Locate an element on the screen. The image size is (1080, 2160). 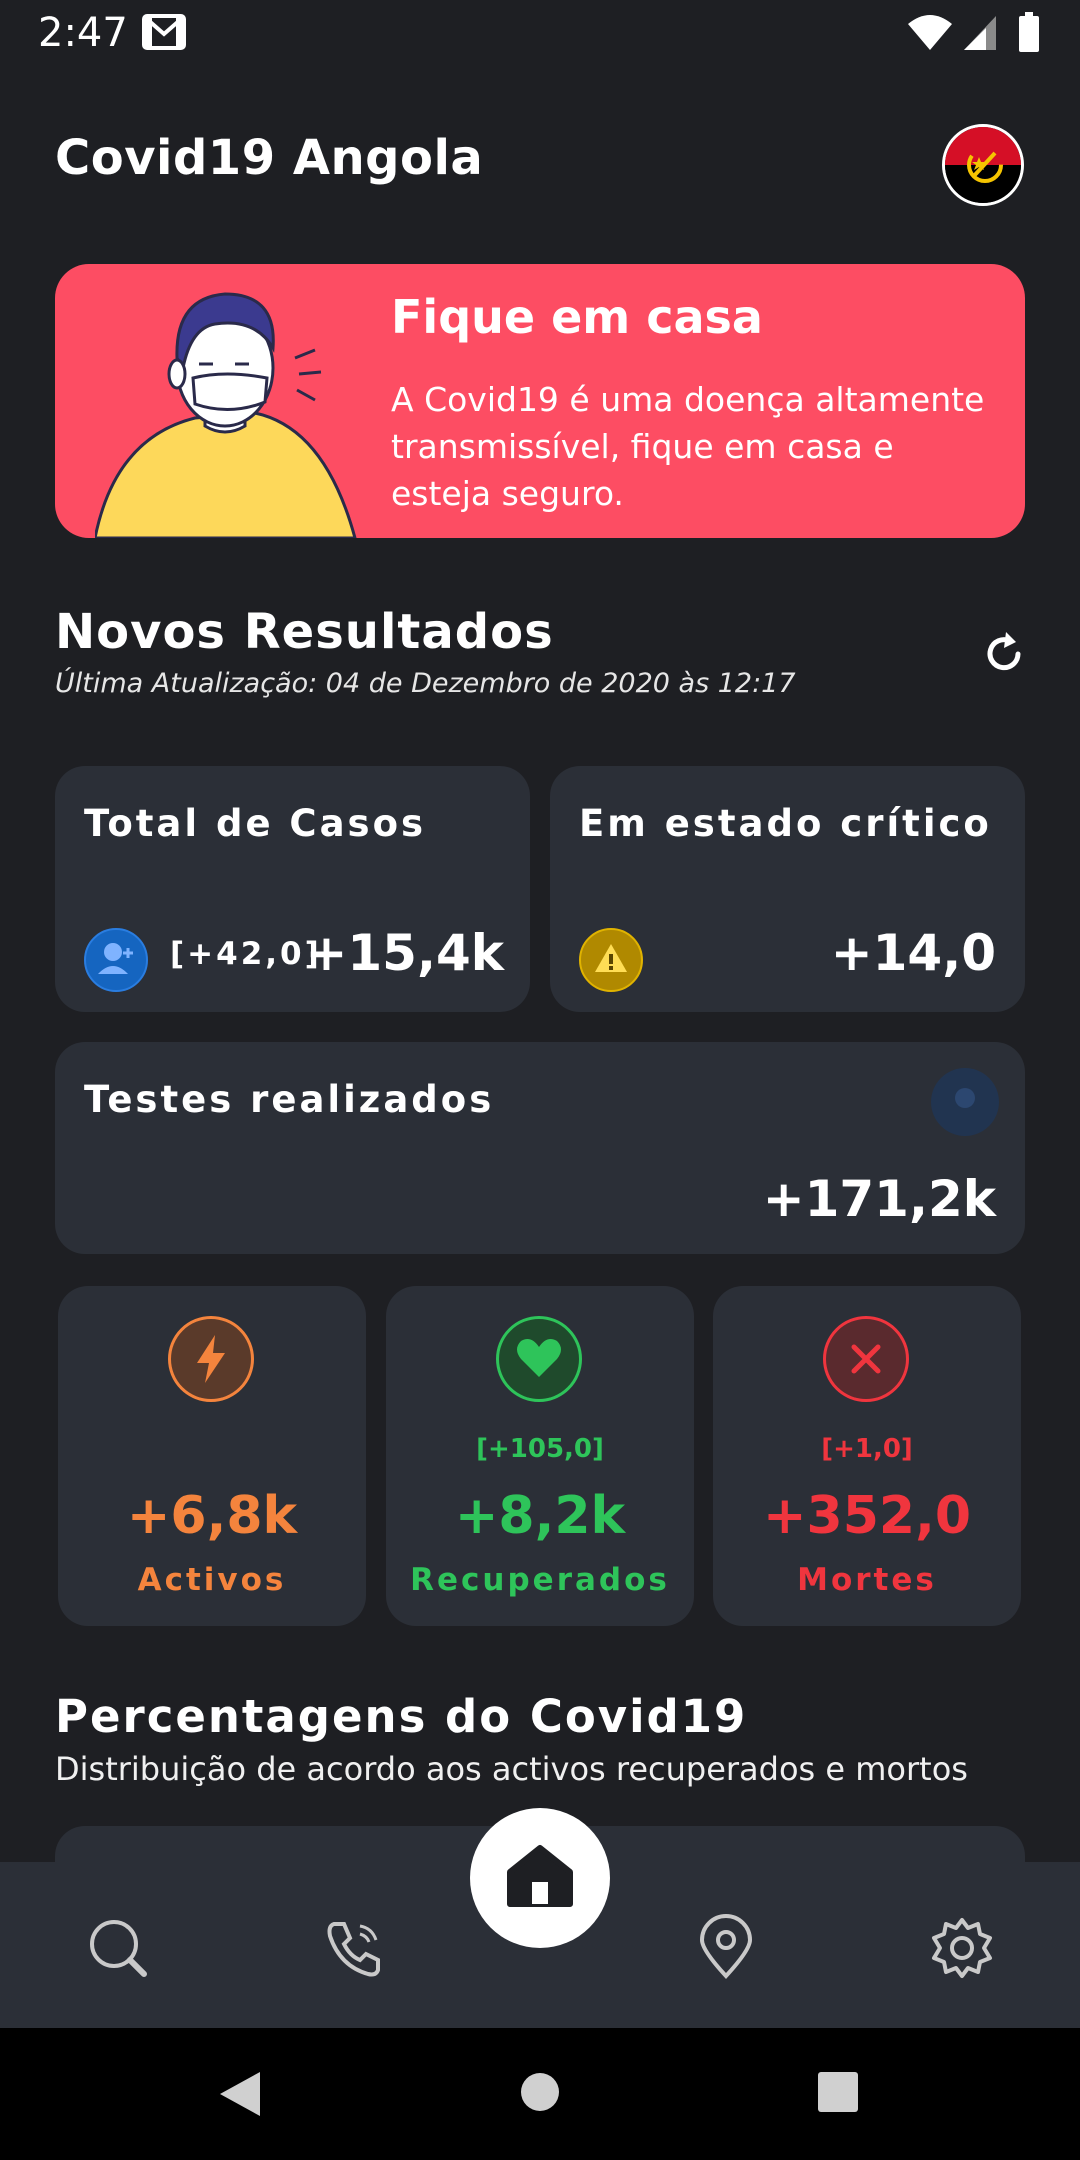
active-label: Activos is located at coordinates (212, 1580).